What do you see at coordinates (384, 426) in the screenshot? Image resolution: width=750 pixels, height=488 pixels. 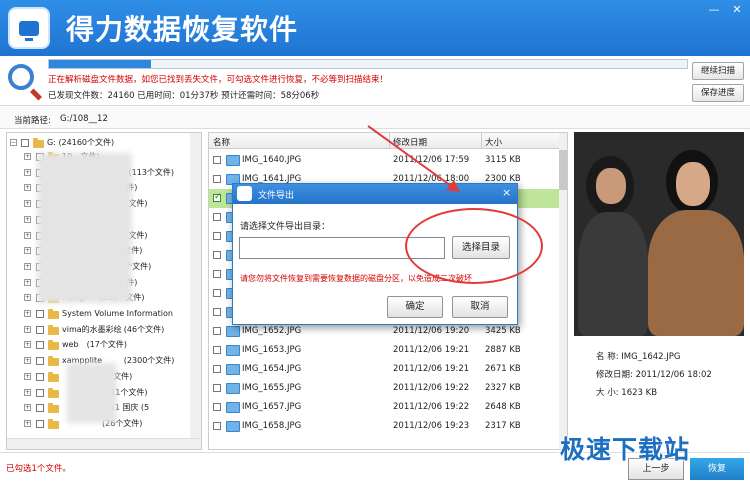 I see `table-row: IMG_1658.JPG 2011/12/06 19:23 2317 KB` at bounding box center [384, 426].